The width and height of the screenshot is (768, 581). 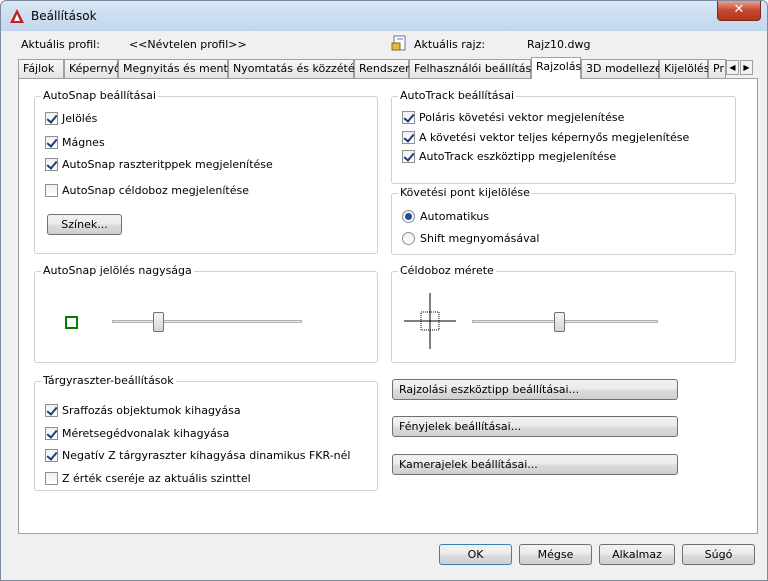 What do you see at coordinates (207, 321) in the screenshot?
I see `marker-size-track` at bounding box center [207, 321].